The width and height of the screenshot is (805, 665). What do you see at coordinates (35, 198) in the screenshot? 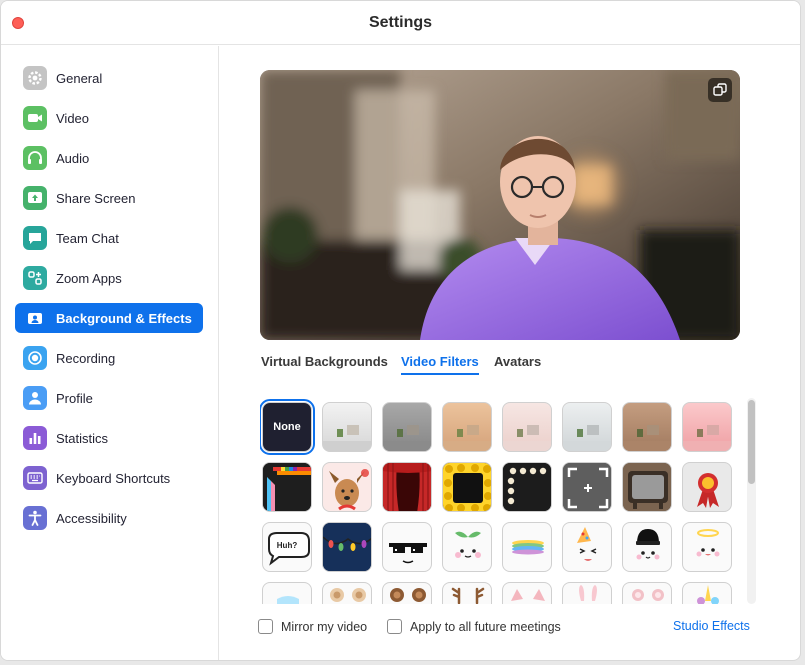
I see `share-screen-icon` at bounding box center [35, 198].